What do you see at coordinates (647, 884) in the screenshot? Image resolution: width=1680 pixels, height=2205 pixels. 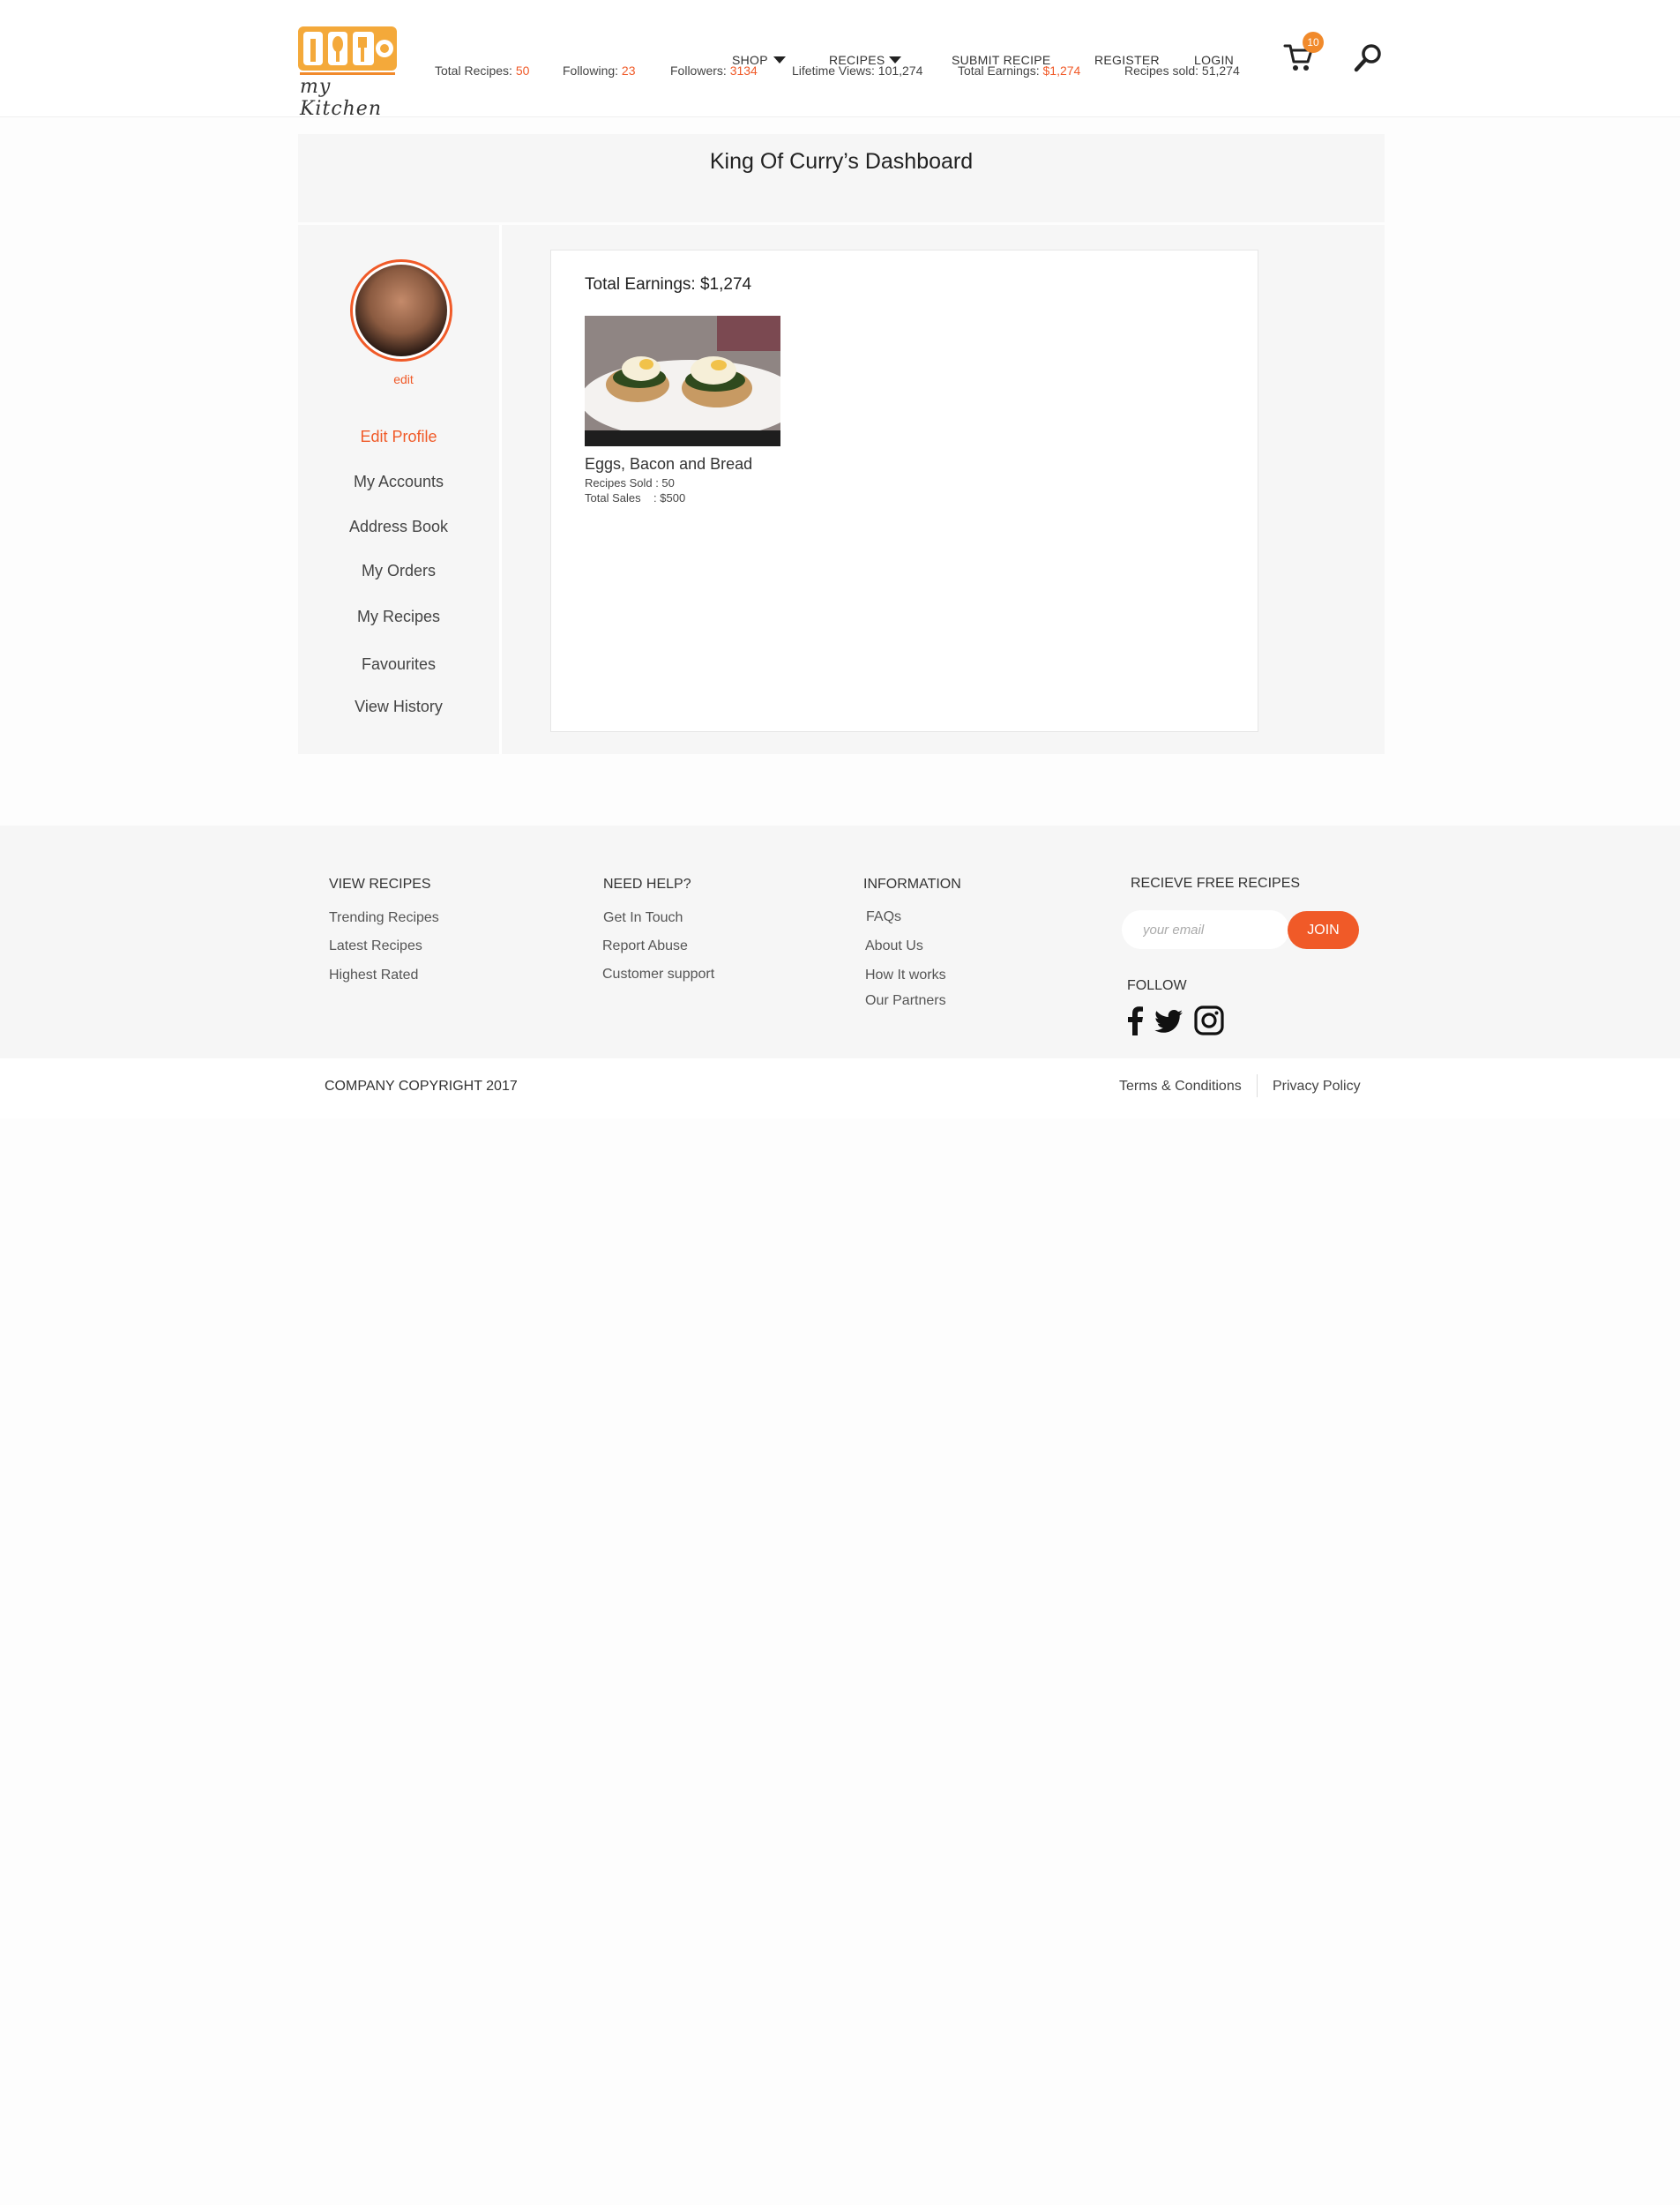 I see `footer-need-help-heading: NEED HELP?` at bounding box center [647, 884].